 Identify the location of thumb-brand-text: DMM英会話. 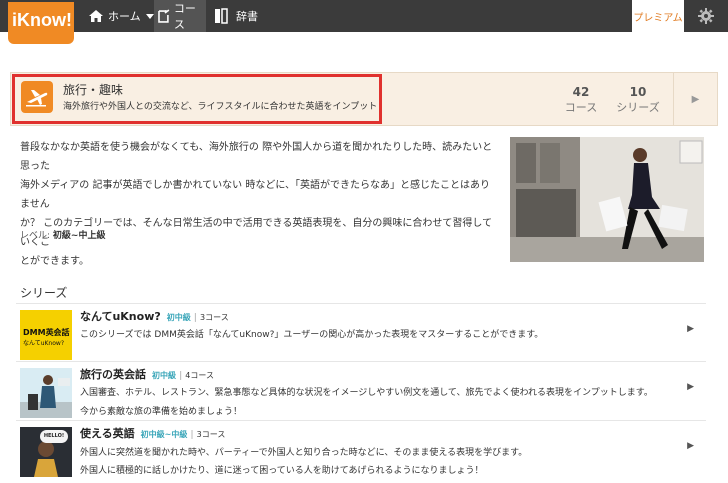
(46, 332).